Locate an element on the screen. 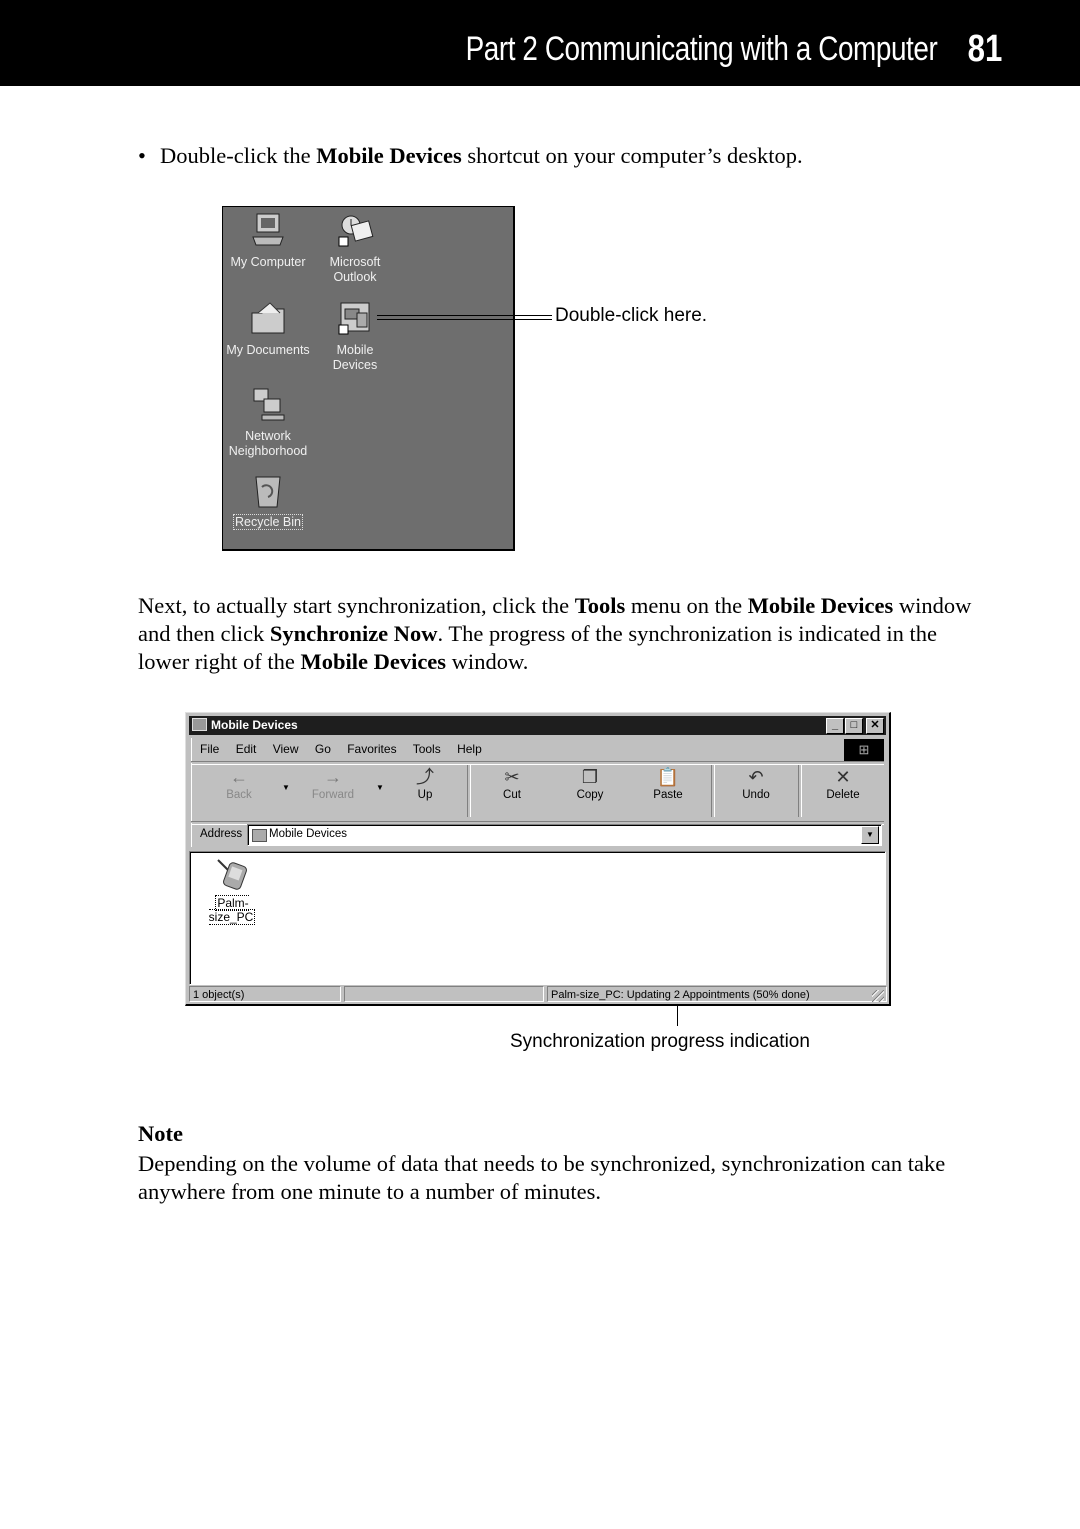 This screenshot has width=1080, height=1529. sync-callout-line is located at coordinates (677, 1015).